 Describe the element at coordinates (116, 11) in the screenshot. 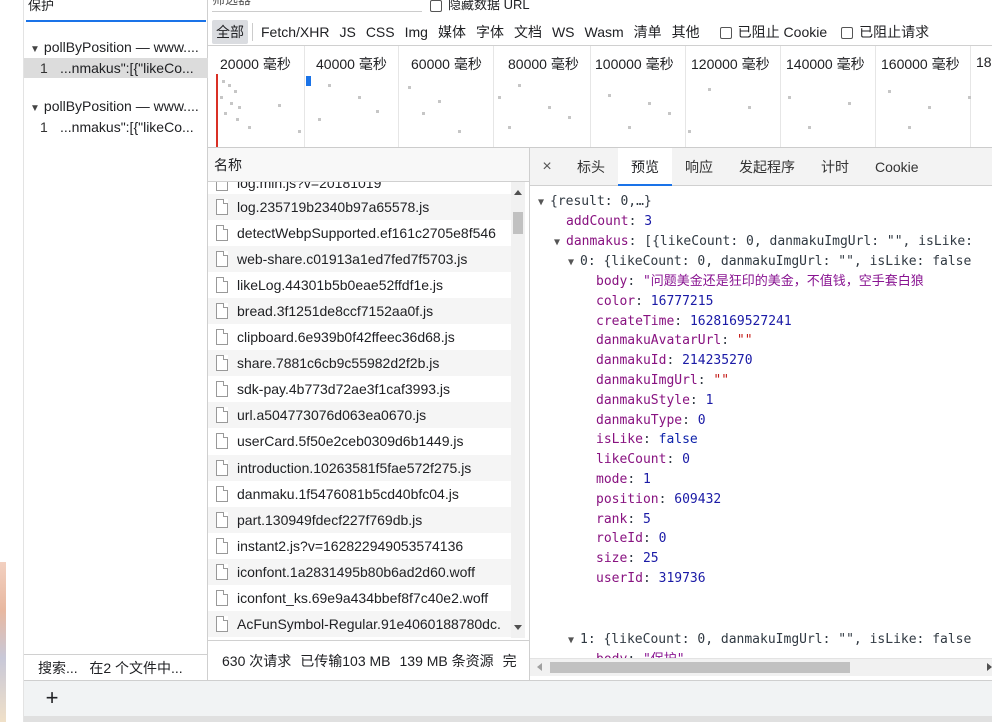

I see `search-input: 保护` at that location.